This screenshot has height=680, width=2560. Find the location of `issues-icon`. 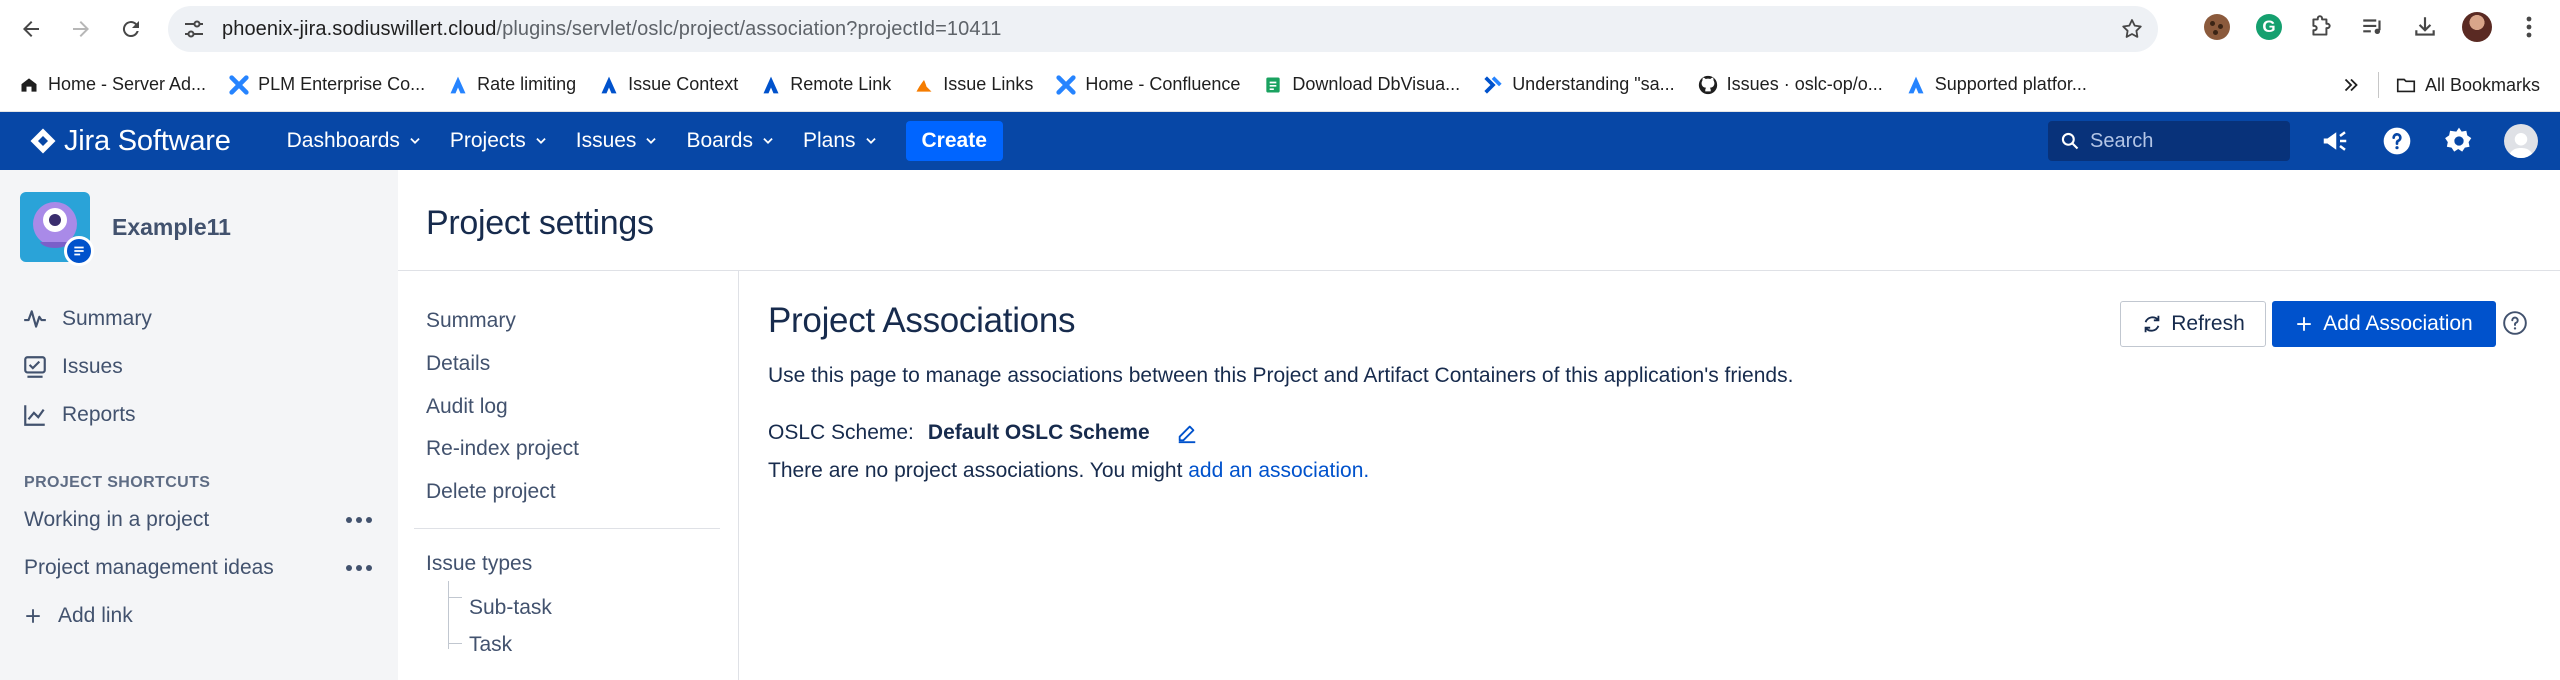

issues-icon is located at coordinates (35, 367).